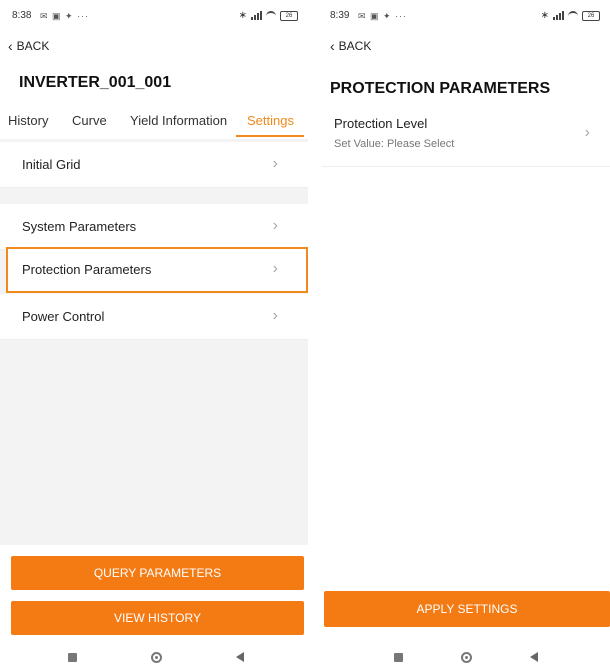 Image resolution: width=610 pixels, height=666 pixels. Describe the element at coordinates (22, 15) in the screenshot. I see `status-time: 8:38` at that location.